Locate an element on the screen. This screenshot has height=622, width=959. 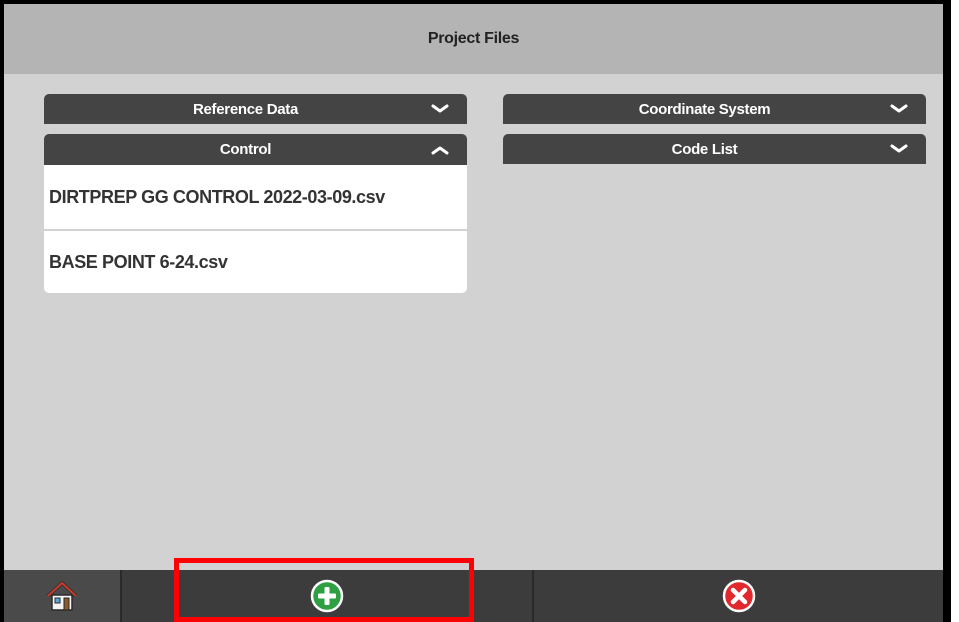
list-item: BASE POINT 6-24.csv is located at coordinates (255, 261).